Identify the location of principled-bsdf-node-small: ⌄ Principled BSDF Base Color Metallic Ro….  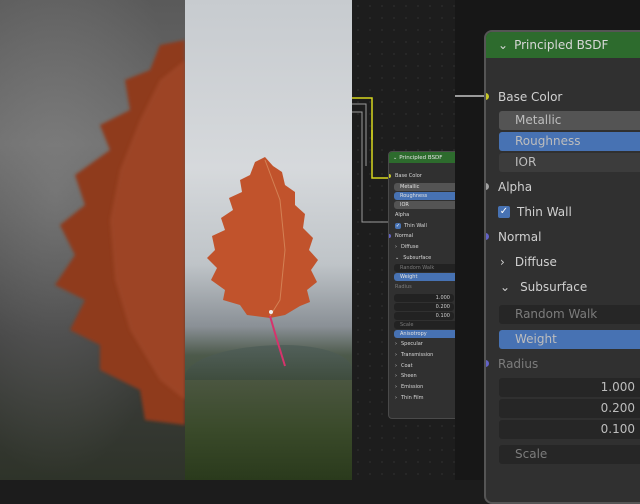
(424, 285).